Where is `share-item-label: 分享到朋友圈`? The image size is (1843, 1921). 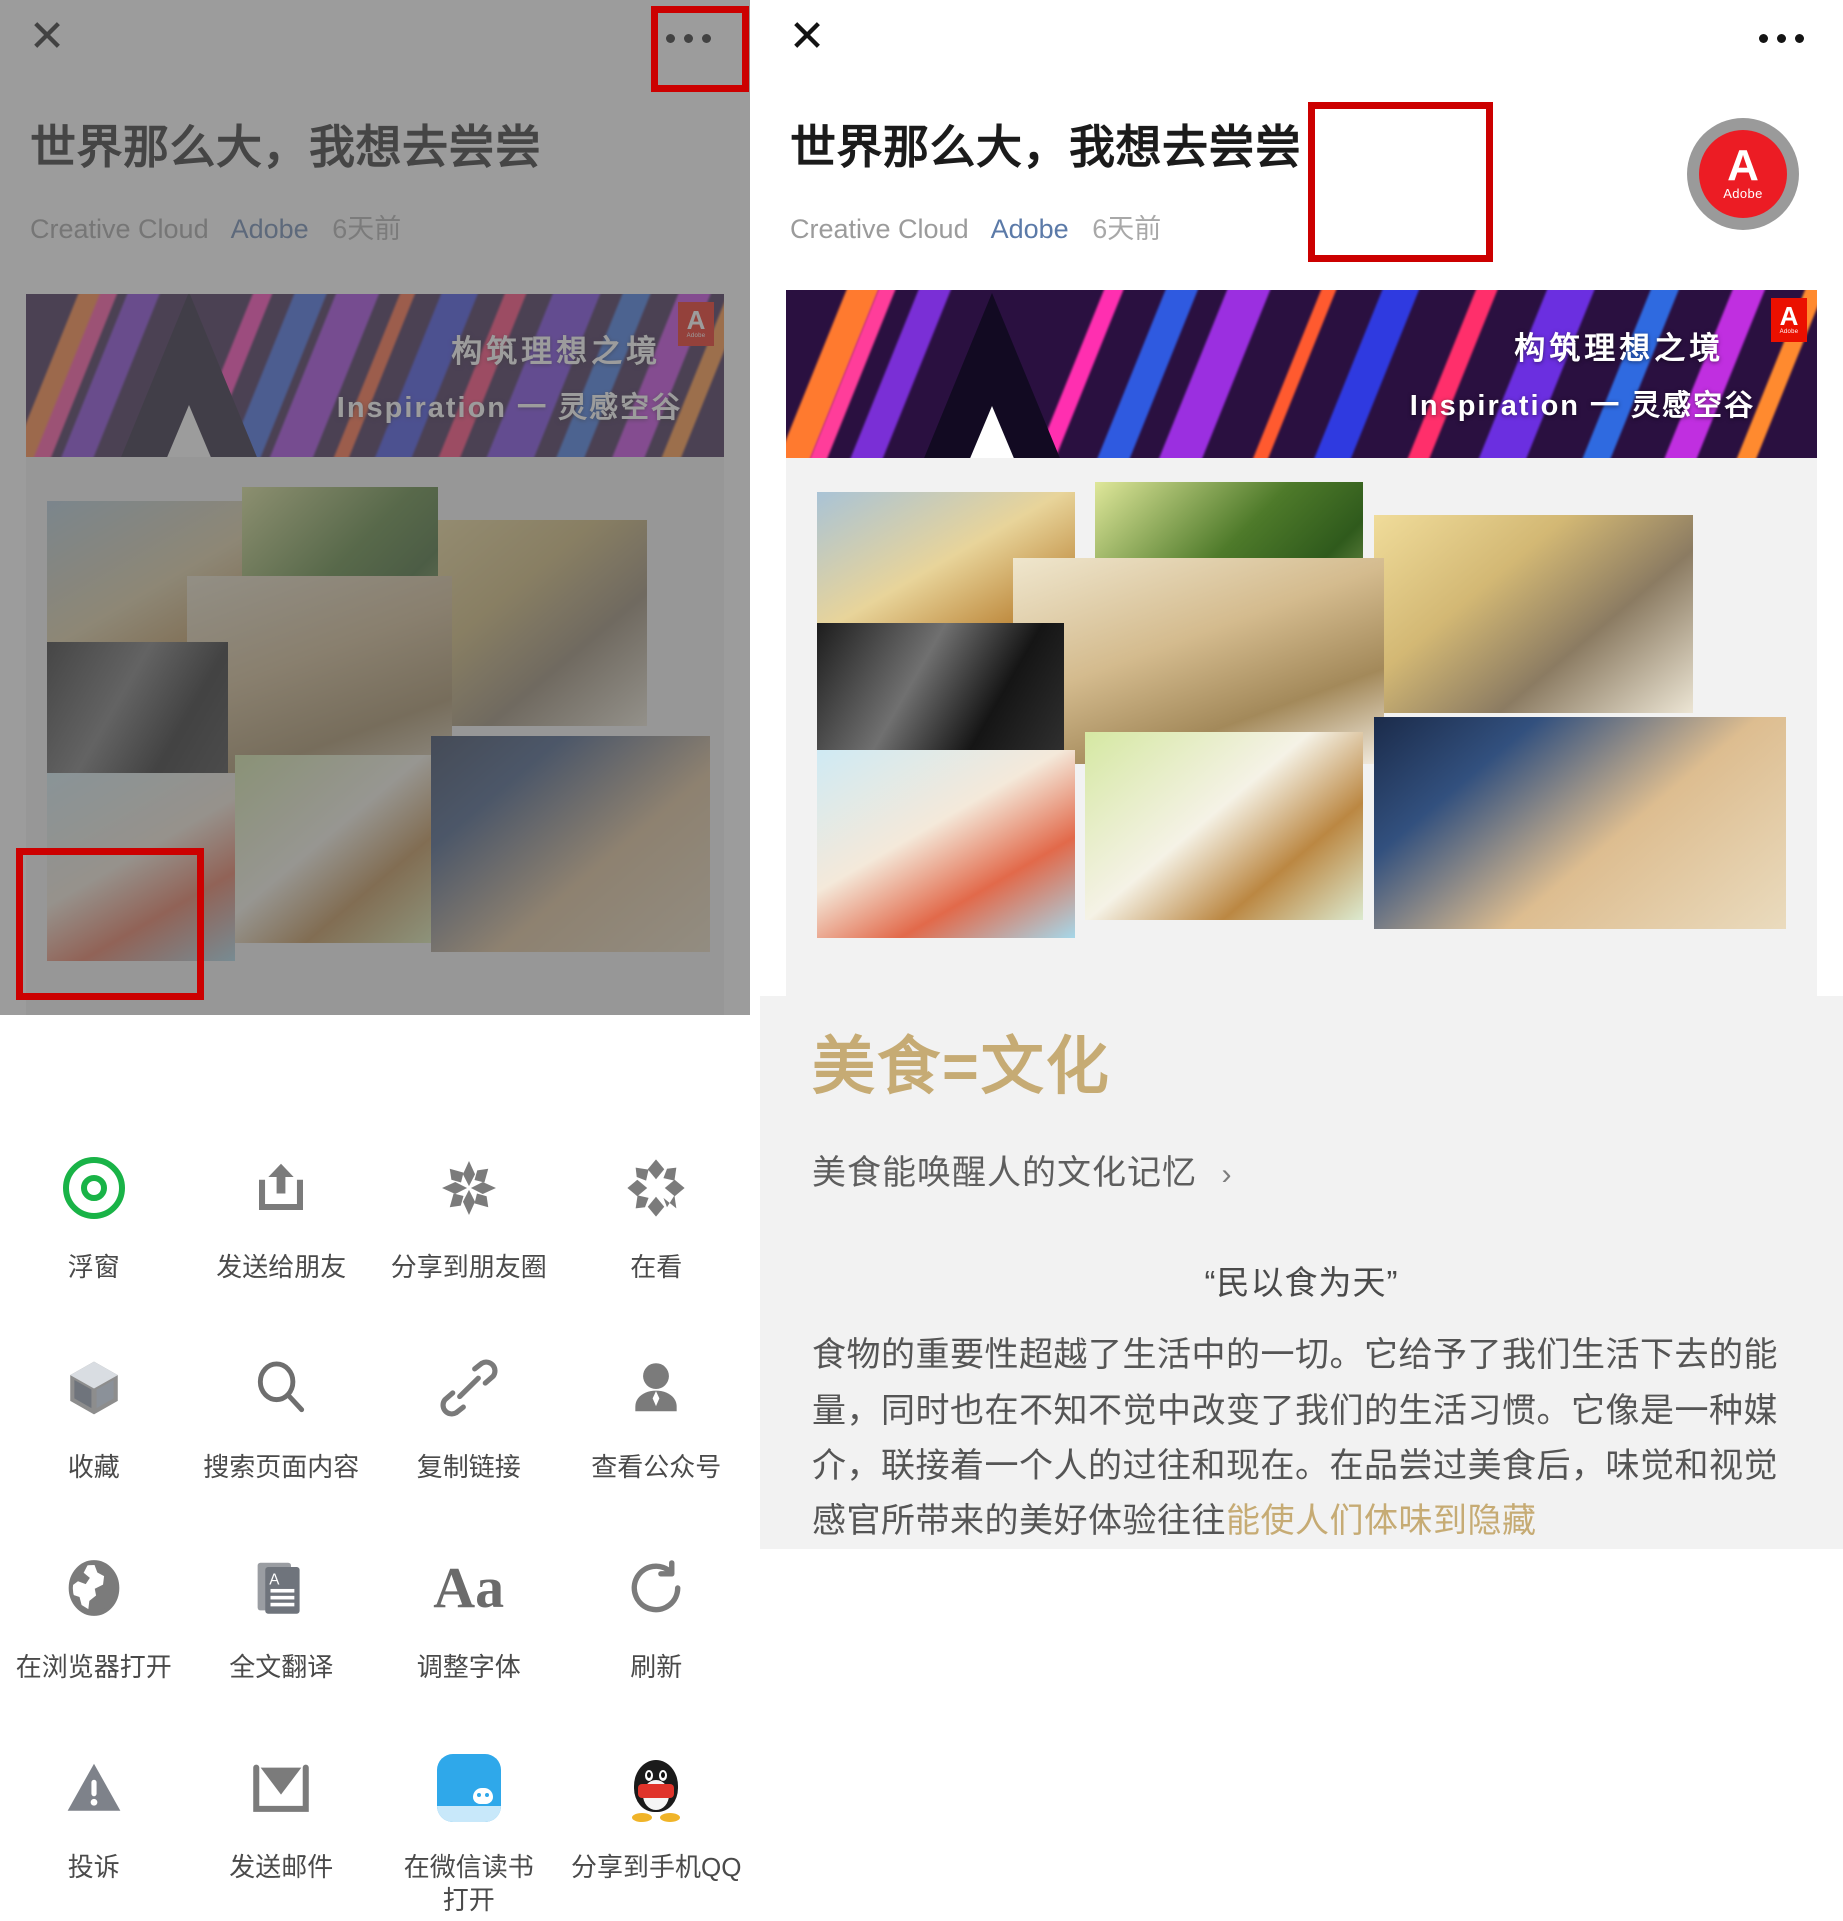 share-item-label: 分享到朋友圈 is located at coordinates (468, 1267).